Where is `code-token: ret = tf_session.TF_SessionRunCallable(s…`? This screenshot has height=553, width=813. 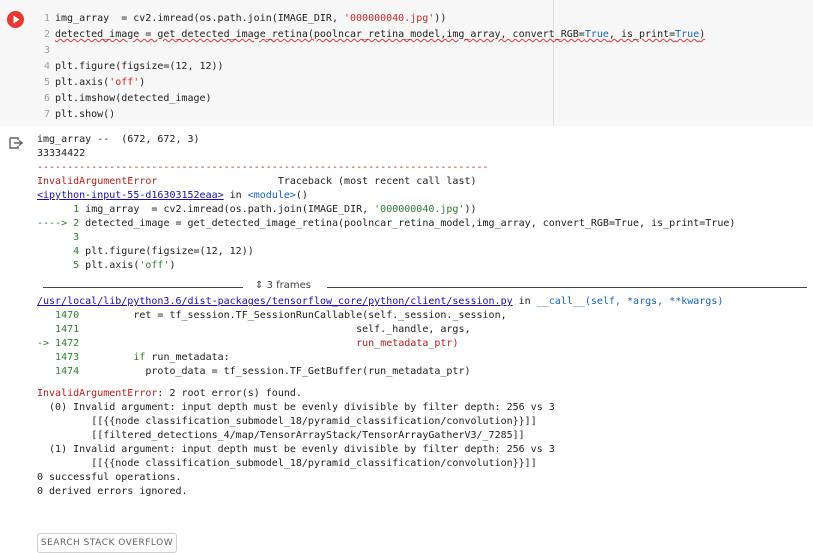 code-token: ret = tf_session.TF_SessionRunCallable(s… is located at coordinates (296, 315).